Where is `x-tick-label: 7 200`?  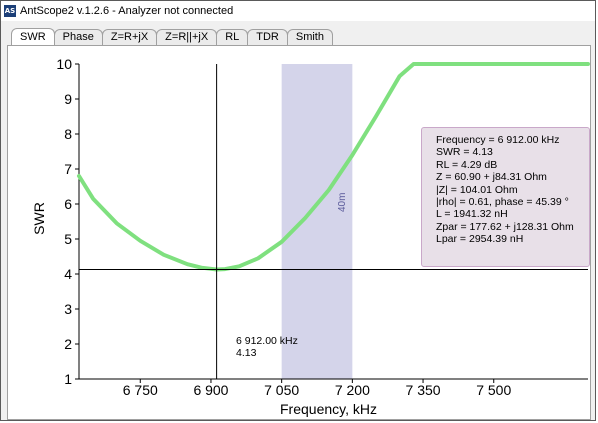
x-tick-label: 7 200 is located at coordinates (352, 390).